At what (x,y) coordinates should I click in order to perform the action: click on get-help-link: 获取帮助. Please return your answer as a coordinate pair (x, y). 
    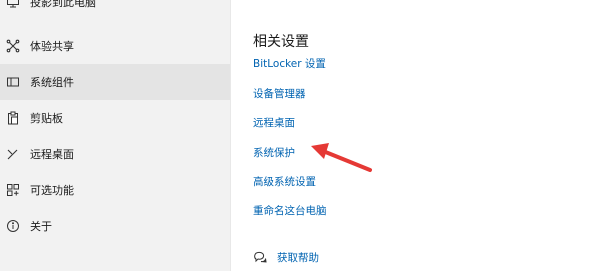
    Looking at the image, I should click on (286, 257).